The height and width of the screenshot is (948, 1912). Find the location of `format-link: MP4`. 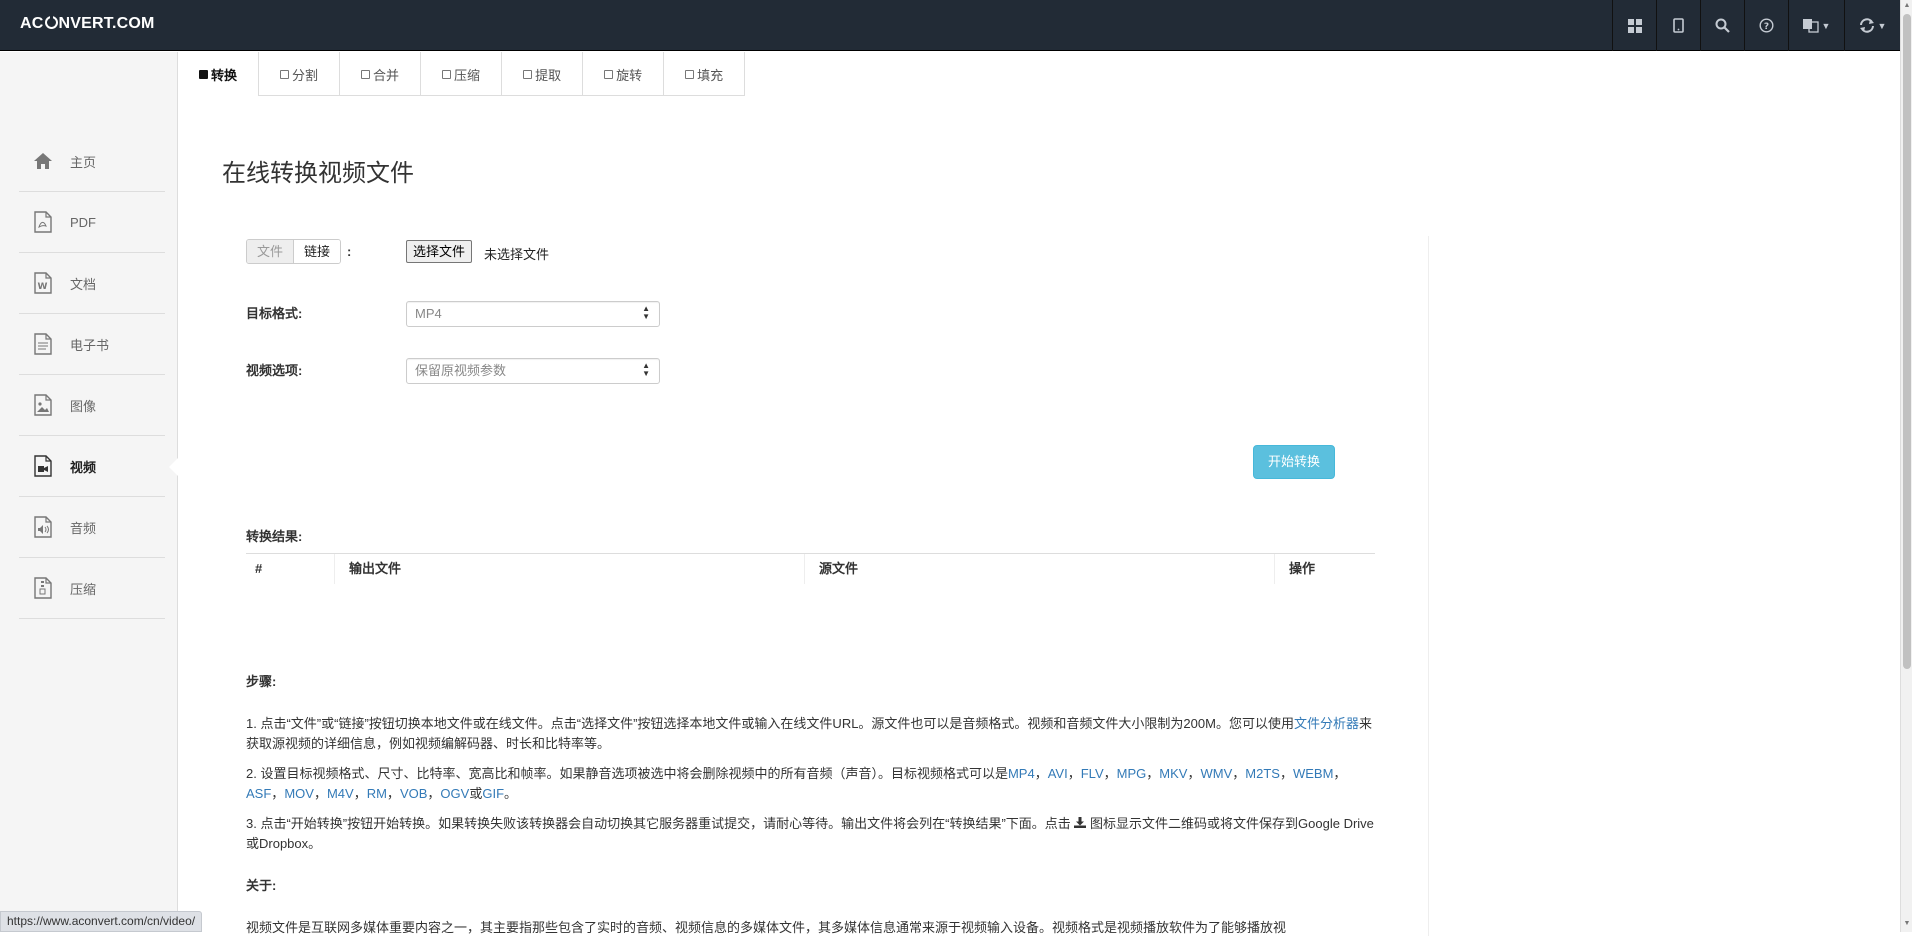

format-link: MP4 is located at coordinates (1021, 773).